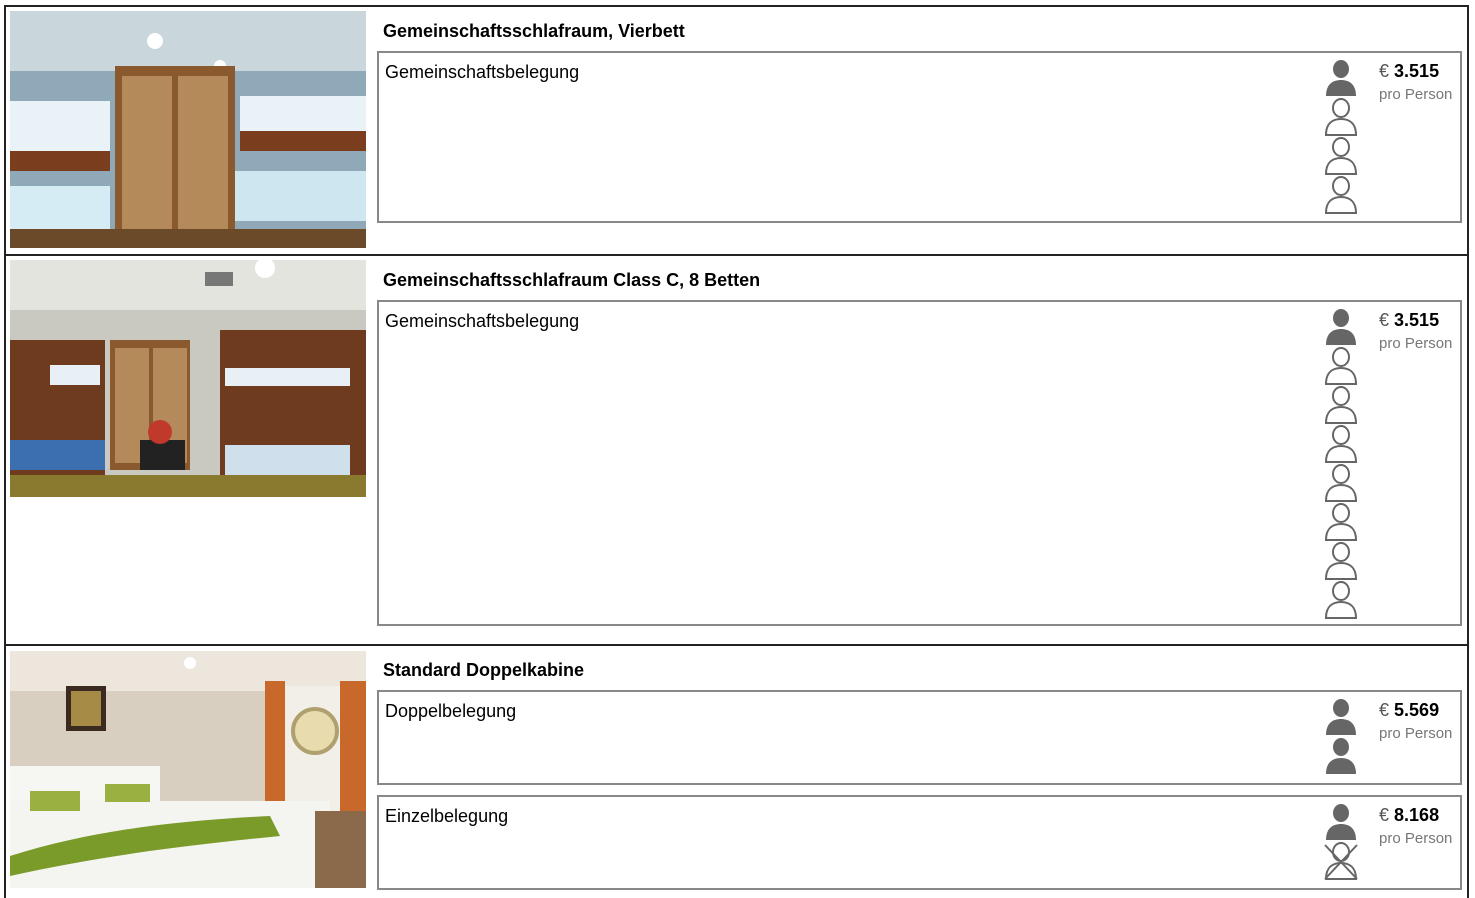 The image size is (1475, 898). I want to click on cabin-photo-bunk-room, so click(188, 129).